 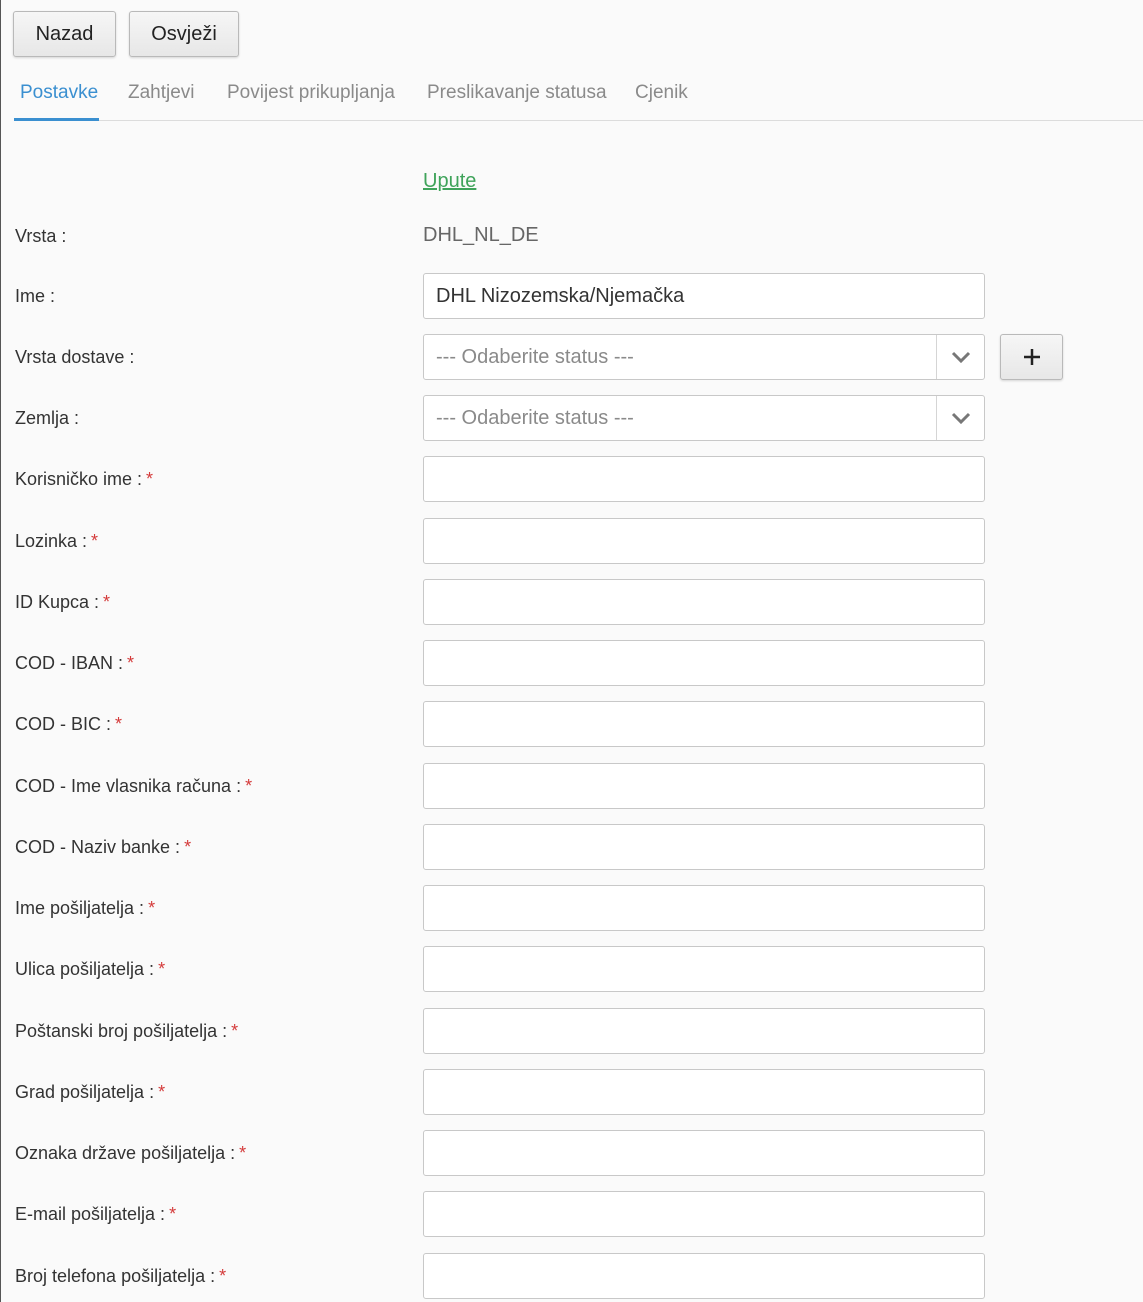 What do you see at coordinates (517, 93) in the screenshot?
I see `tab-preslikavanje-statusa: Preslikavanje statusa` at bounding box center [517, 93].